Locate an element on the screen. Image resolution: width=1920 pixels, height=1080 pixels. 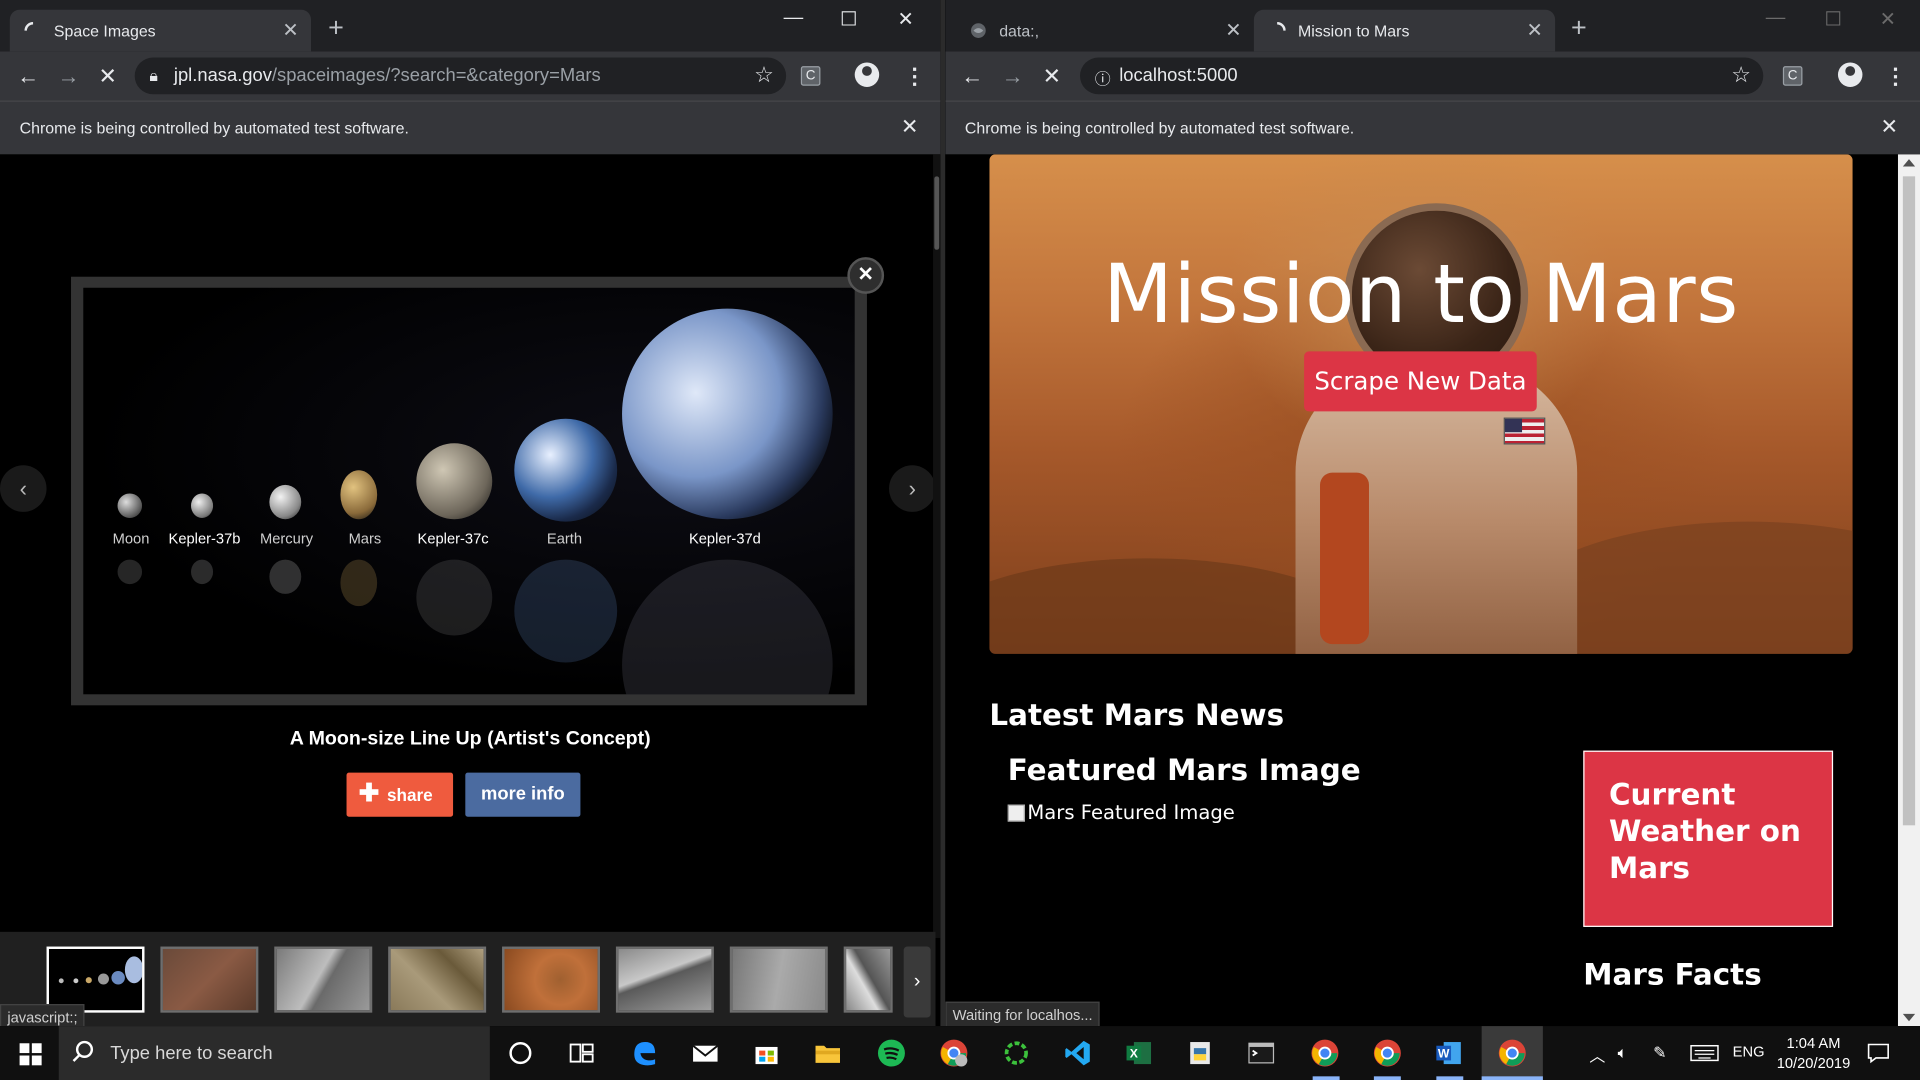
planet-kepler-37d is located at coordinates (727, 414).